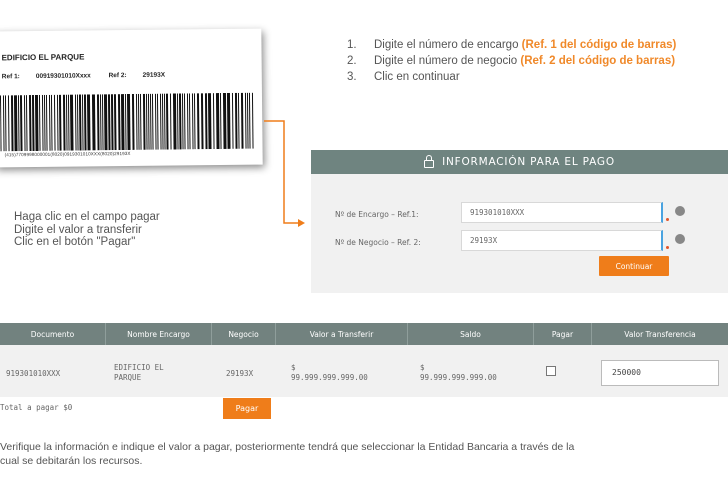 The height and width of the screenshot is (480, 728). I want to click on cell-saldo-currency: $, so click(422, 367).